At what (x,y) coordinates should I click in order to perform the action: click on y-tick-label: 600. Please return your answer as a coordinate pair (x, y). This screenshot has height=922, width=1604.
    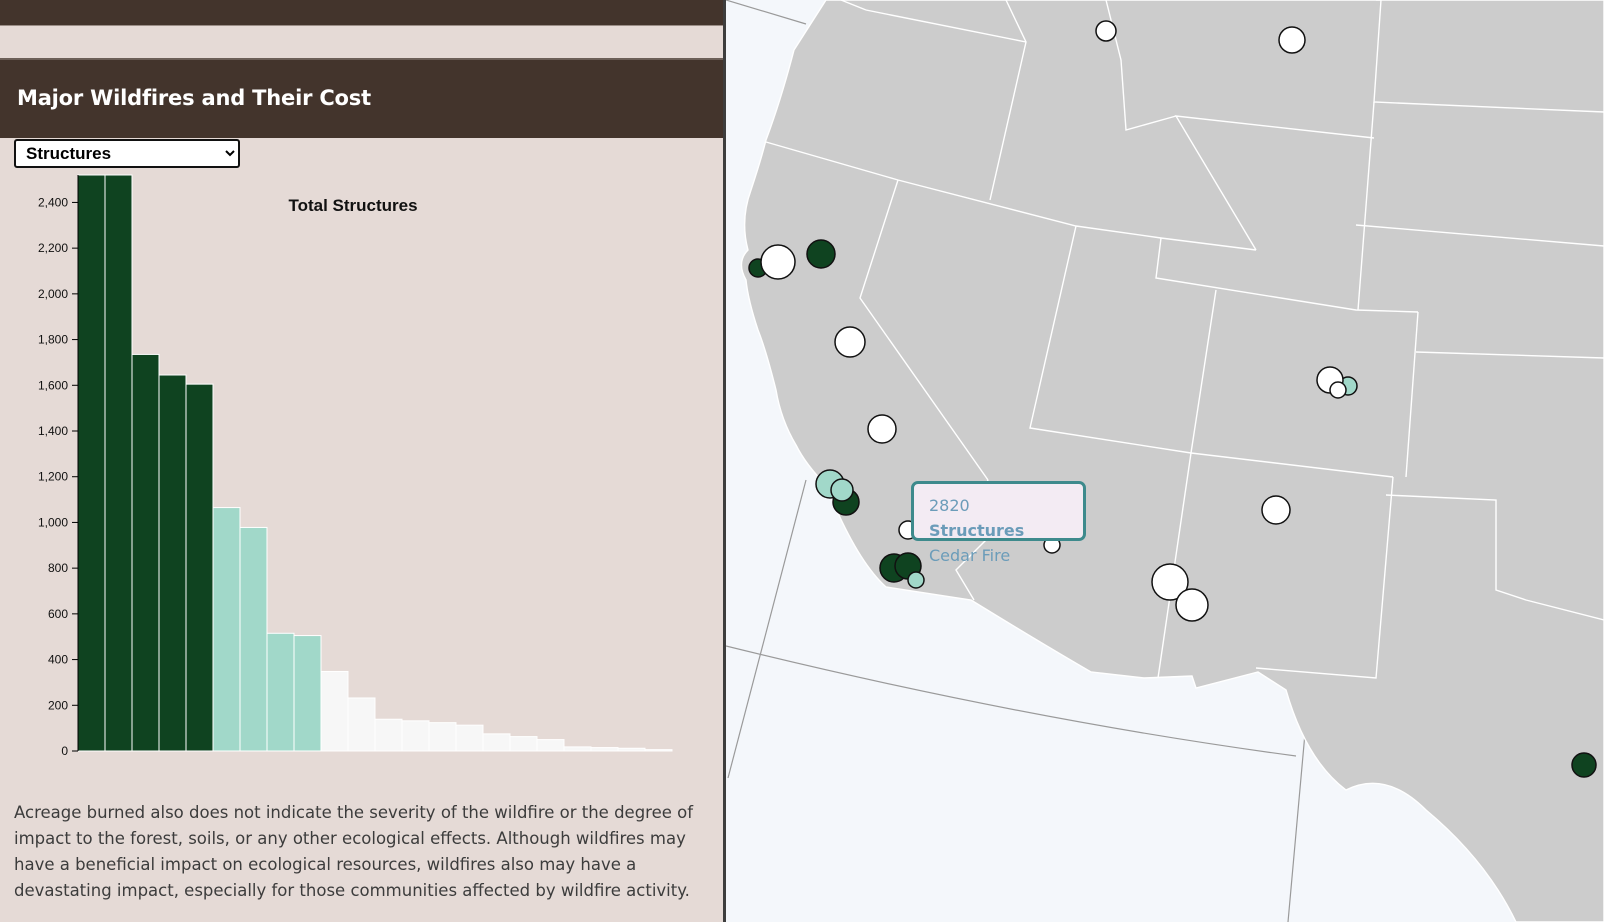
    Looking at the image, I should click on (58, 614).